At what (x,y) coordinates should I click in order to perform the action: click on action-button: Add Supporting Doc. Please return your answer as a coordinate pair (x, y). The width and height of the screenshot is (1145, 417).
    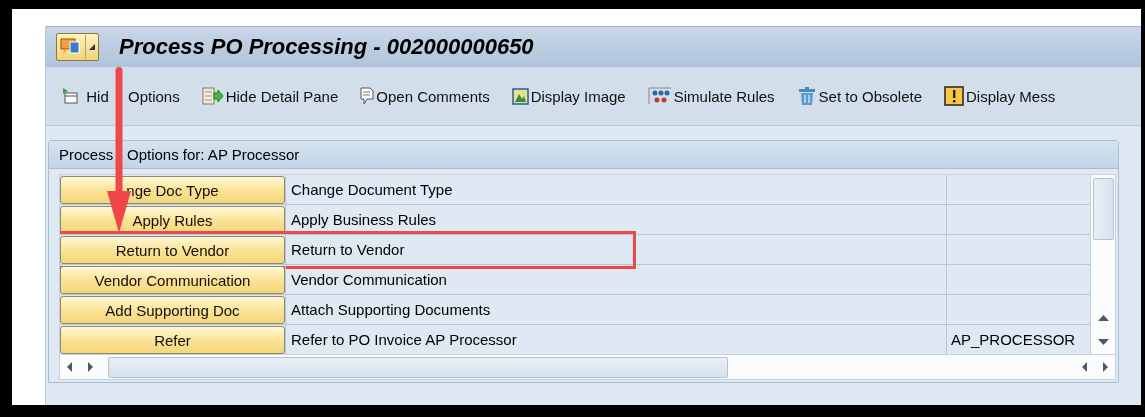
    Looking at the image, I should click on (172, 310).